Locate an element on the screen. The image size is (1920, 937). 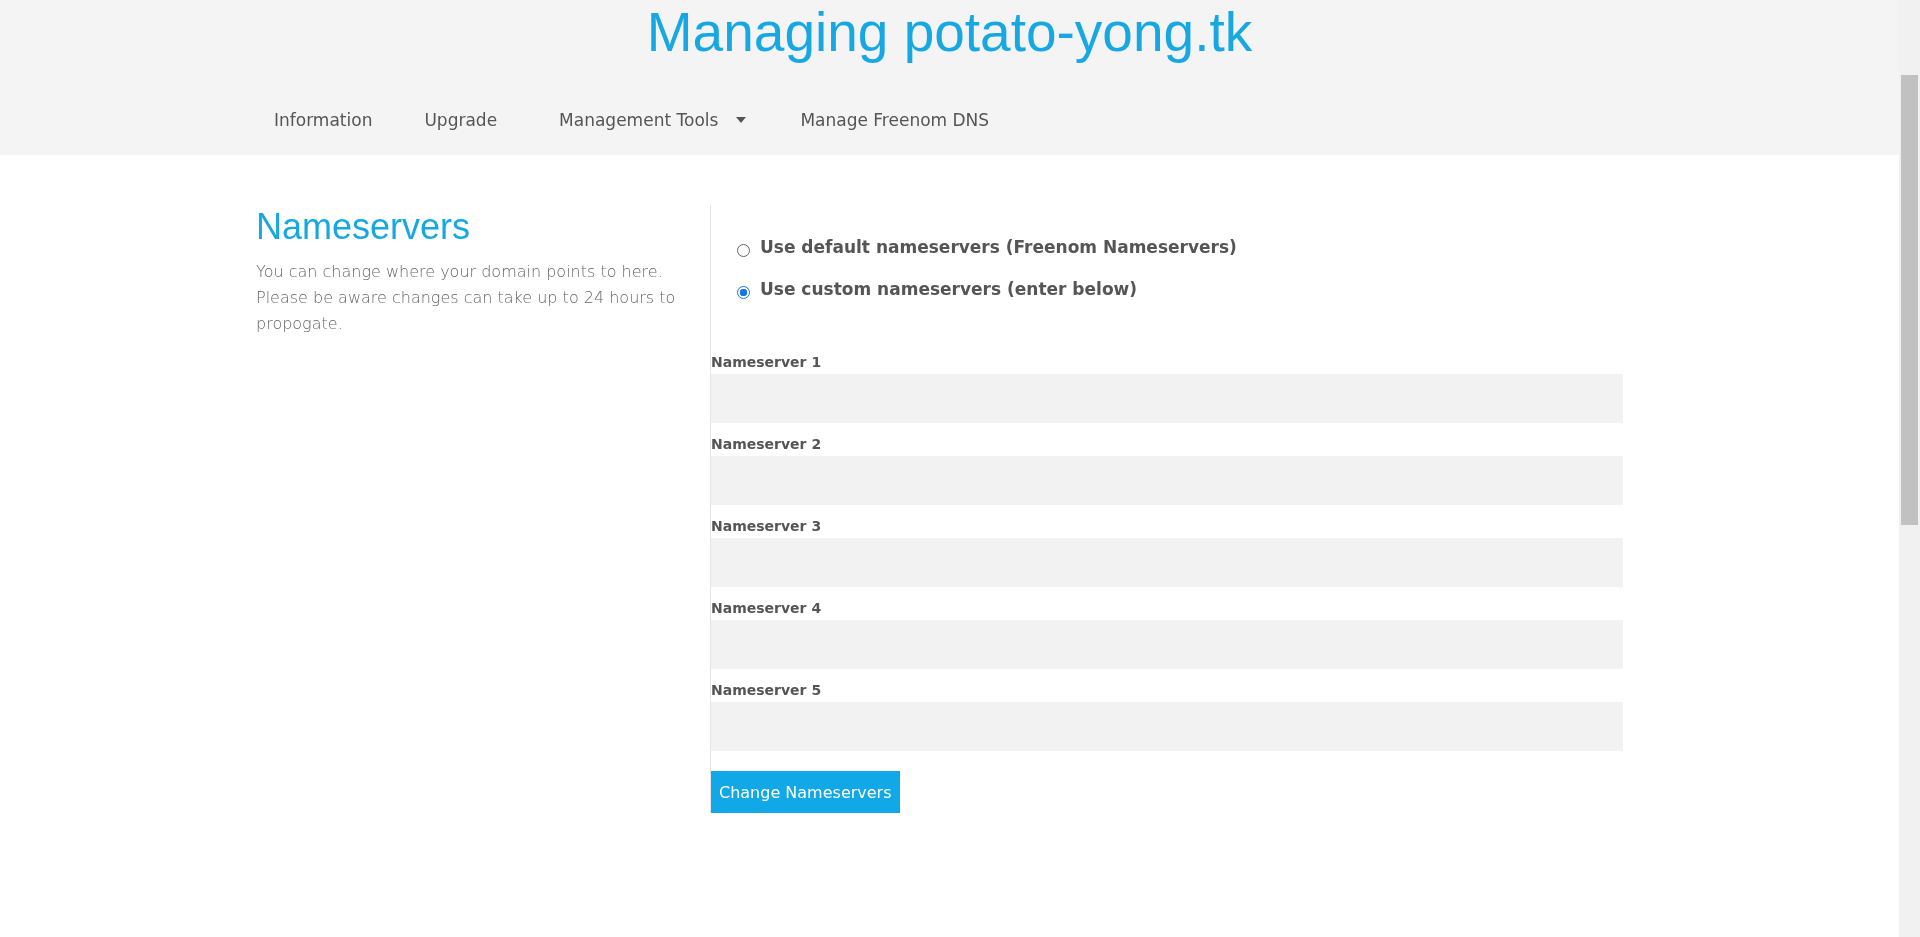
section-description: You can change where your domain points to here. Please be aware changes can take up to 24 hours to propogate. is located at coordinates (466, 298).